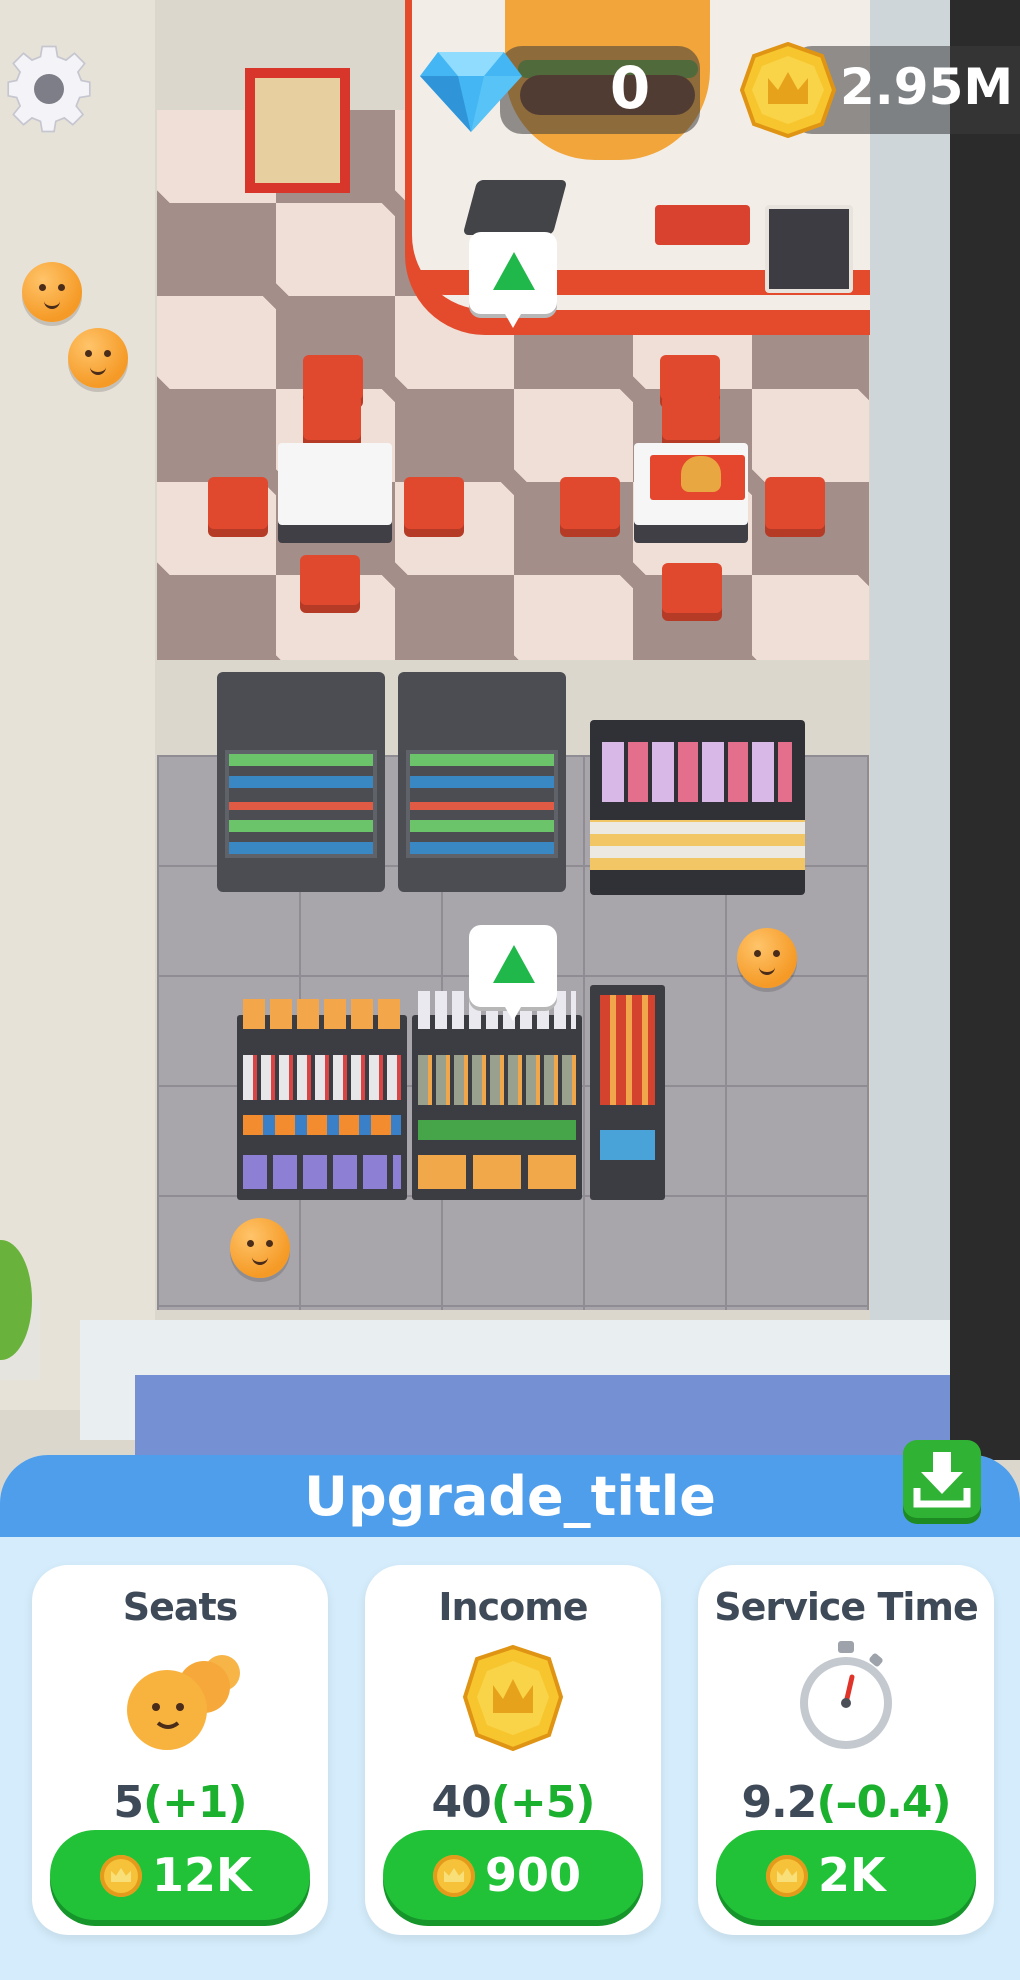 Image resolution: width=1020 pixels, height=1980 pixels. Describe the element at coordinates (701, 474) in the screenshot. I see `burger-icon` at that location.